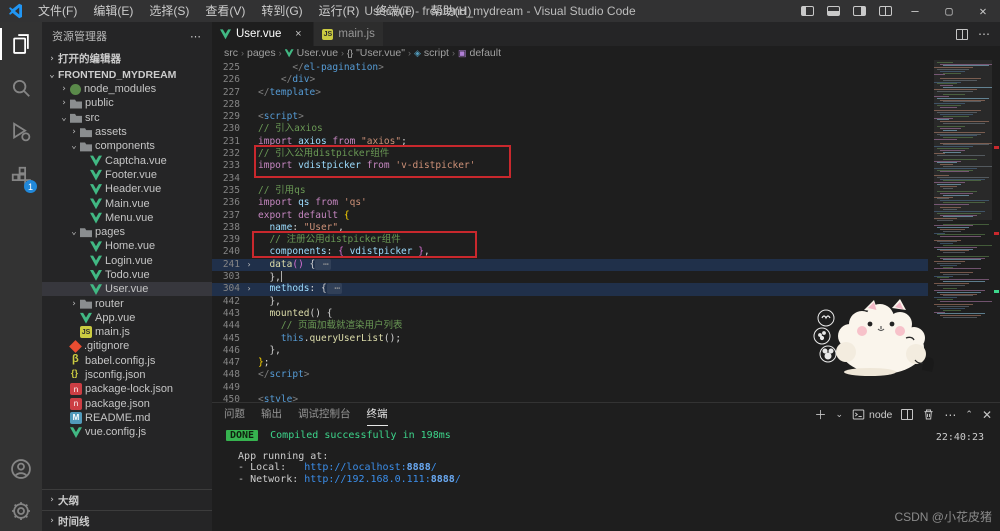  Describe the element at coordinates (298, 34) in the screenshot. I see `tab-close-icon: ×` at that location.